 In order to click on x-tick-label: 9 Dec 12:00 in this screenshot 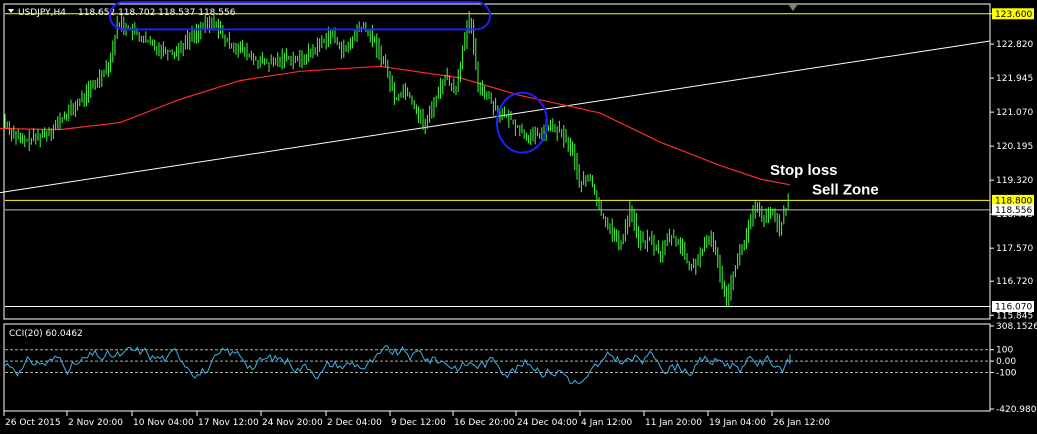, I will do `click(418, 423)`.